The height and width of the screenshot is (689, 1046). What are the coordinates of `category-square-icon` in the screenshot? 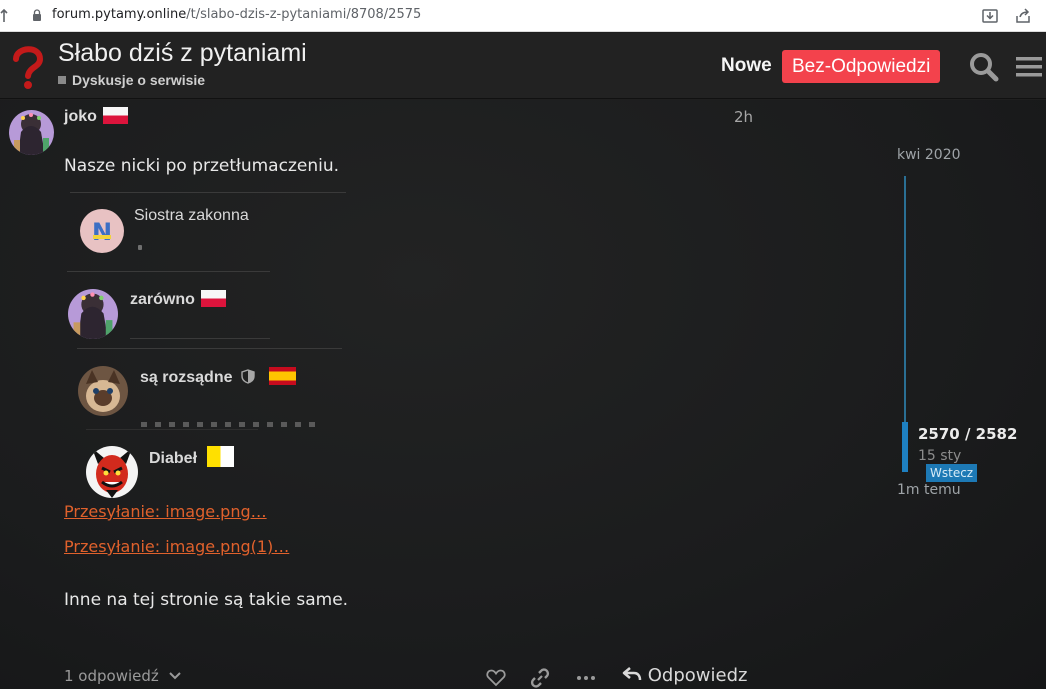 It's located at (62, 80).